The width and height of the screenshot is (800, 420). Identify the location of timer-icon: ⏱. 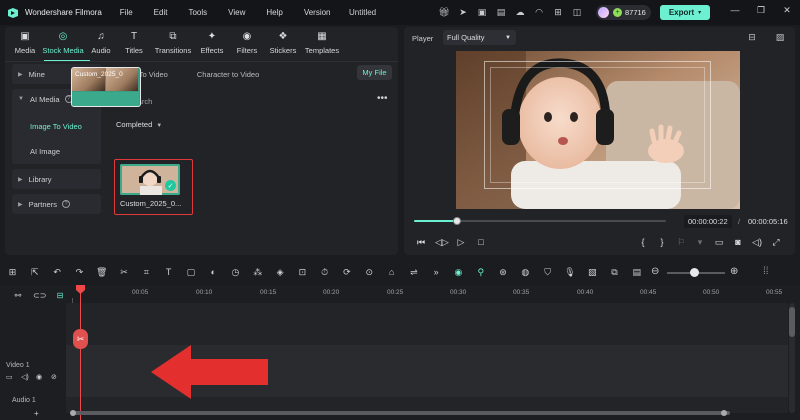
(324, 272).